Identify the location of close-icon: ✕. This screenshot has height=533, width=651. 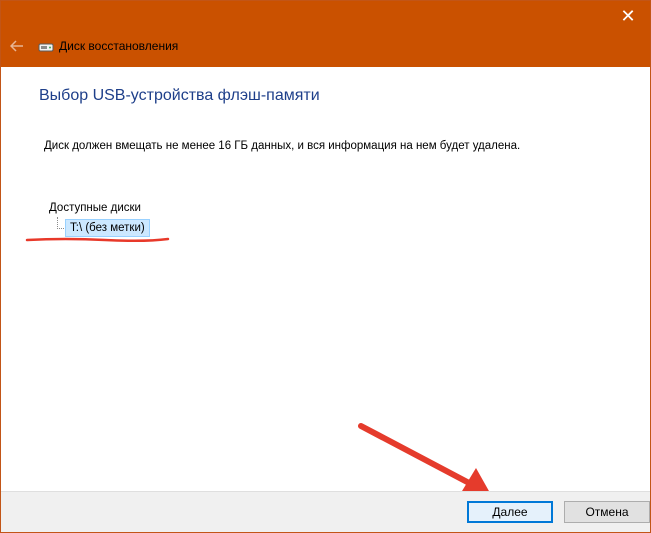
(628, 15).